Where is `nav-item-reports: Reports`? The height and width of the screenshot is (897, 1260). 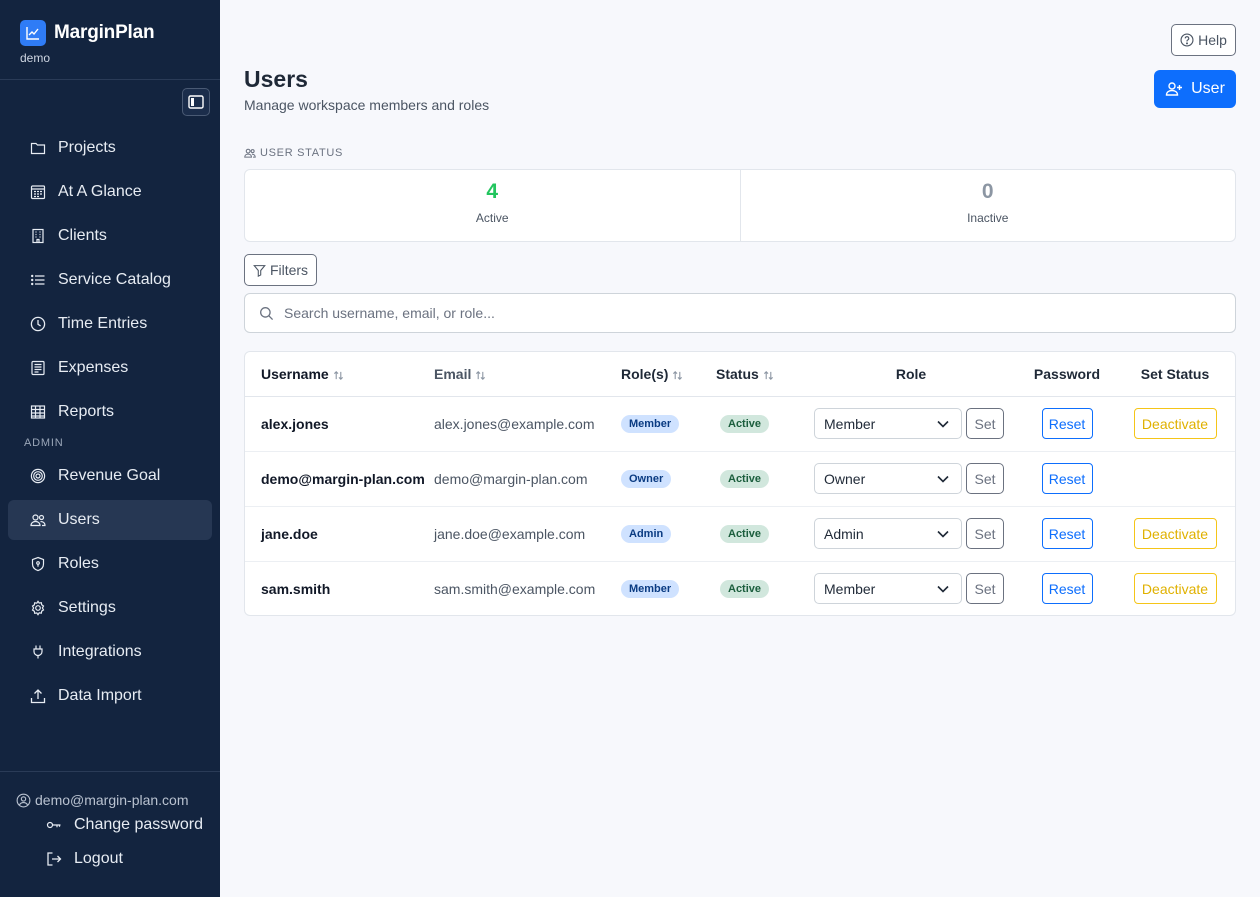
nav-item-reports: Reports is located at coordinates (110, 412).